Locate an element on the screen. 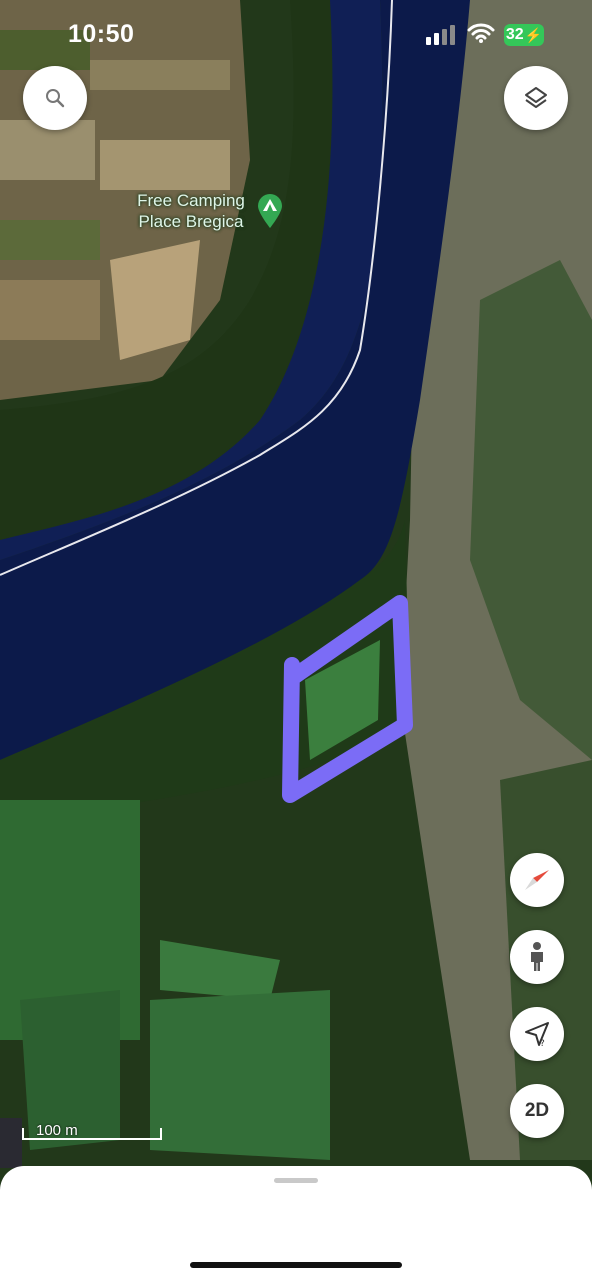 The height and width of the screenshot is (1280, 592). search-button is located at coordinates (55, 98).